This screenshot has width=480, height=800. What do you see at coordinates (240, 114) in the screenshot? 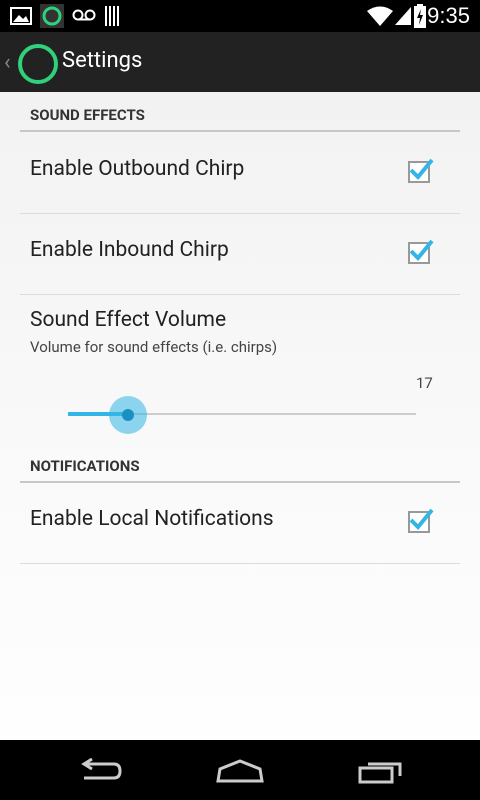
I see `section-header-sound-effects: SOUND EFFECTS` at bounding box center [240, 114].